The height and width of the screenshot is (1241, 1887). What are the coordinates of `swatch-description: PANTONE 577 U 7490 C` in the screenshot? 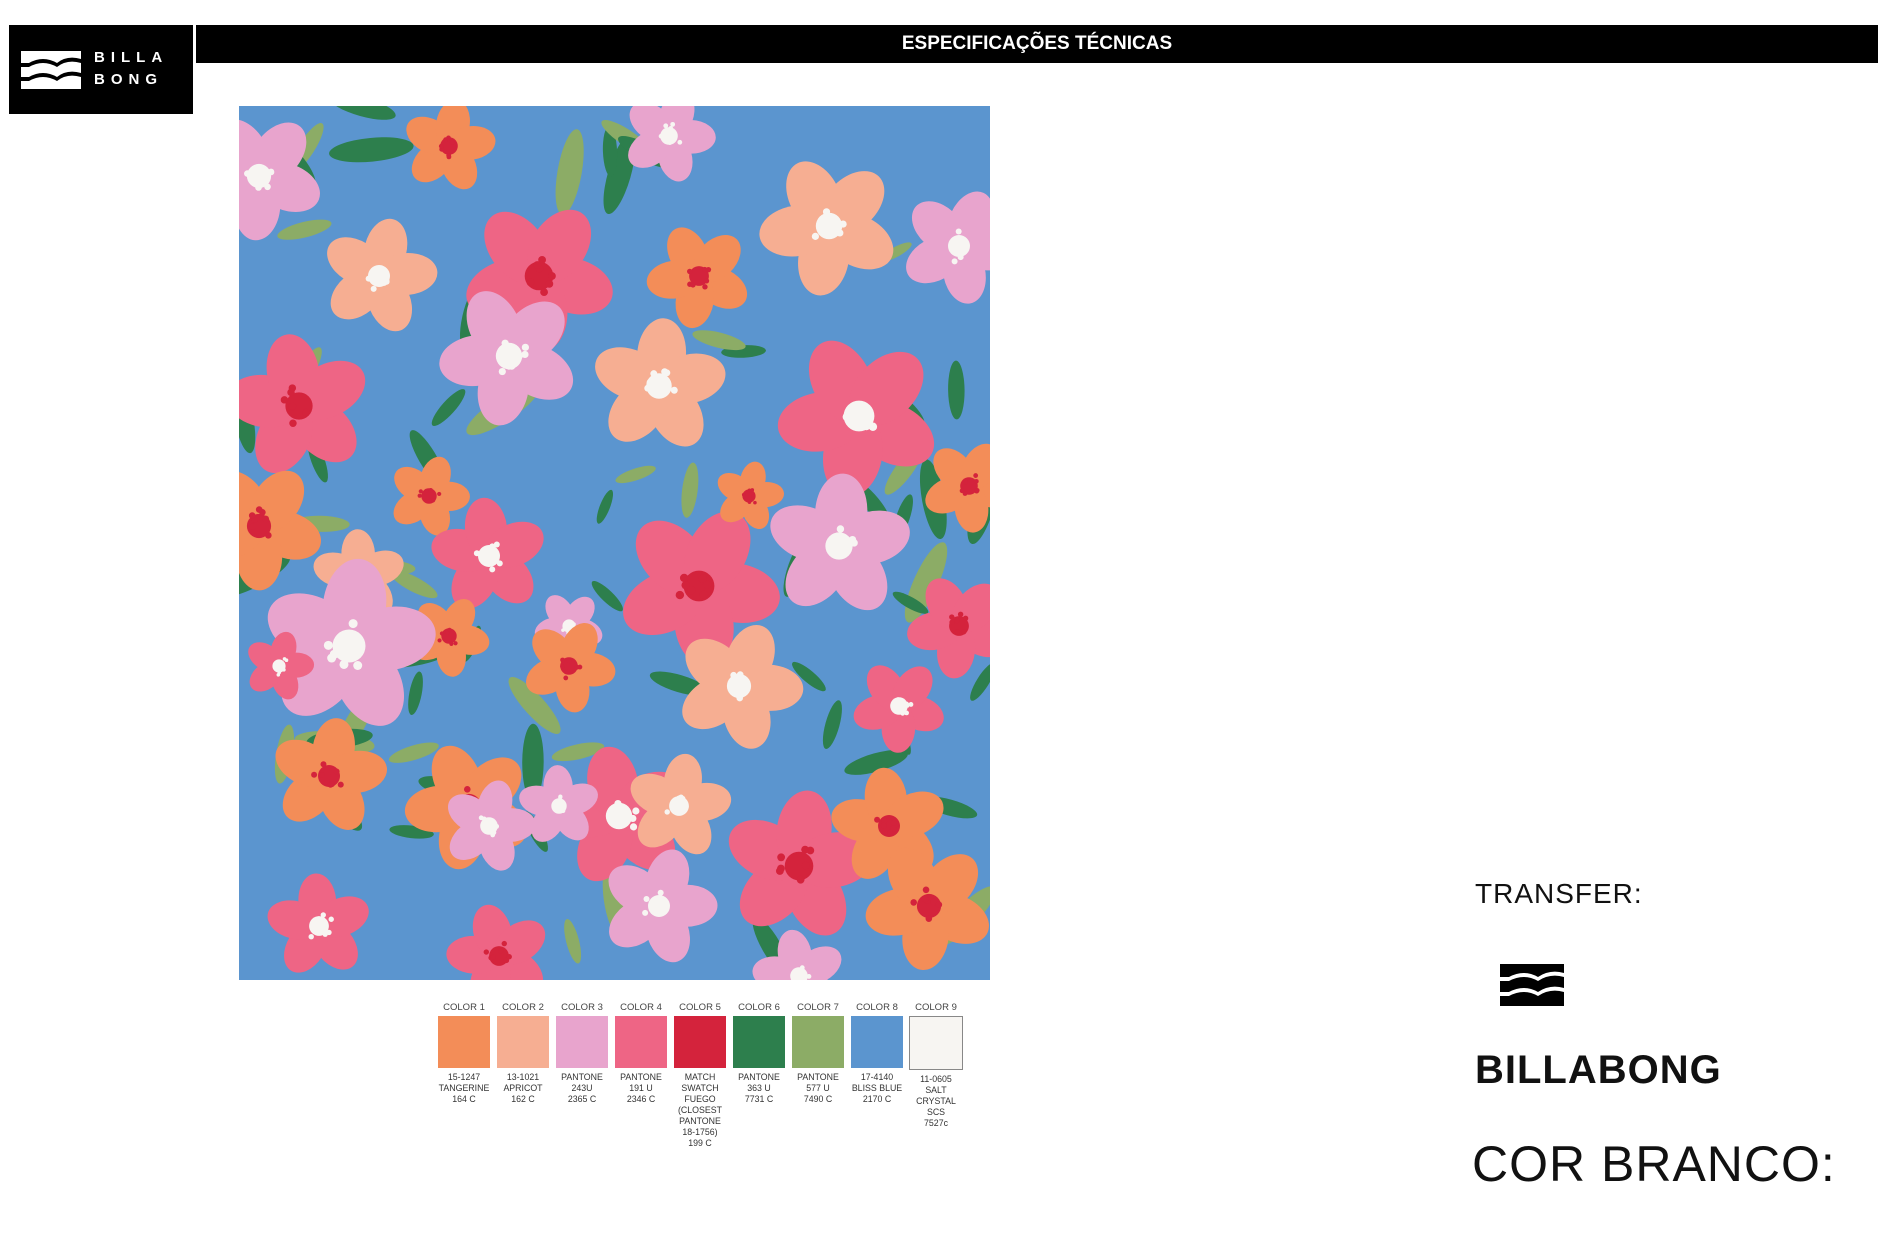 It's located at (818, 1088).